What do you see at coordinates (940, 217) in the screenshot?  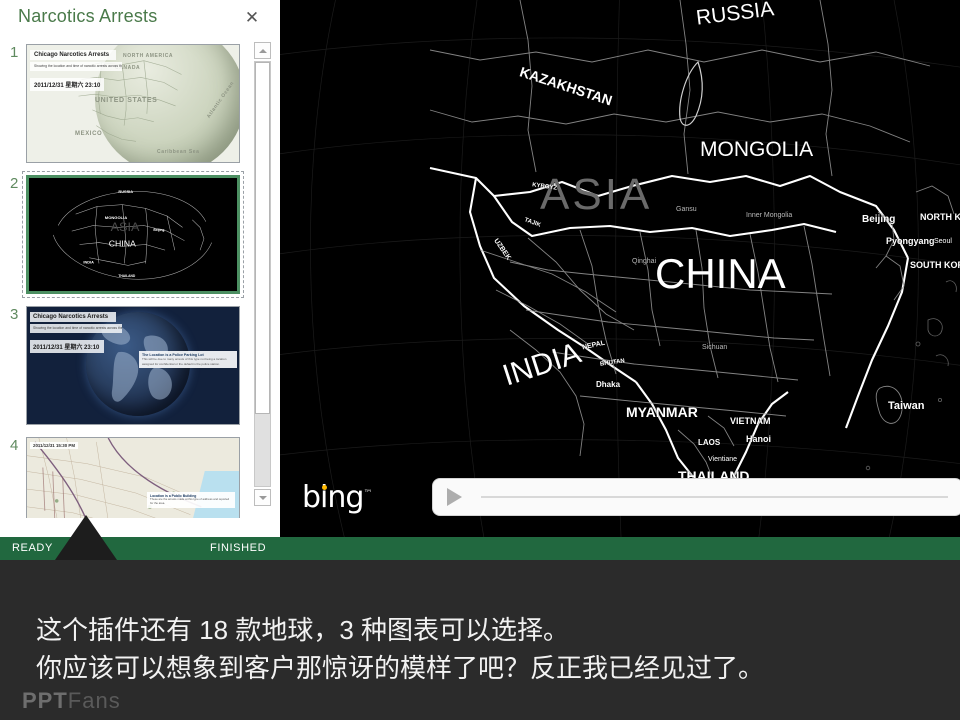 I see `map-label-north-korea: NORTH KOREA` at bounding box center [940, 217].